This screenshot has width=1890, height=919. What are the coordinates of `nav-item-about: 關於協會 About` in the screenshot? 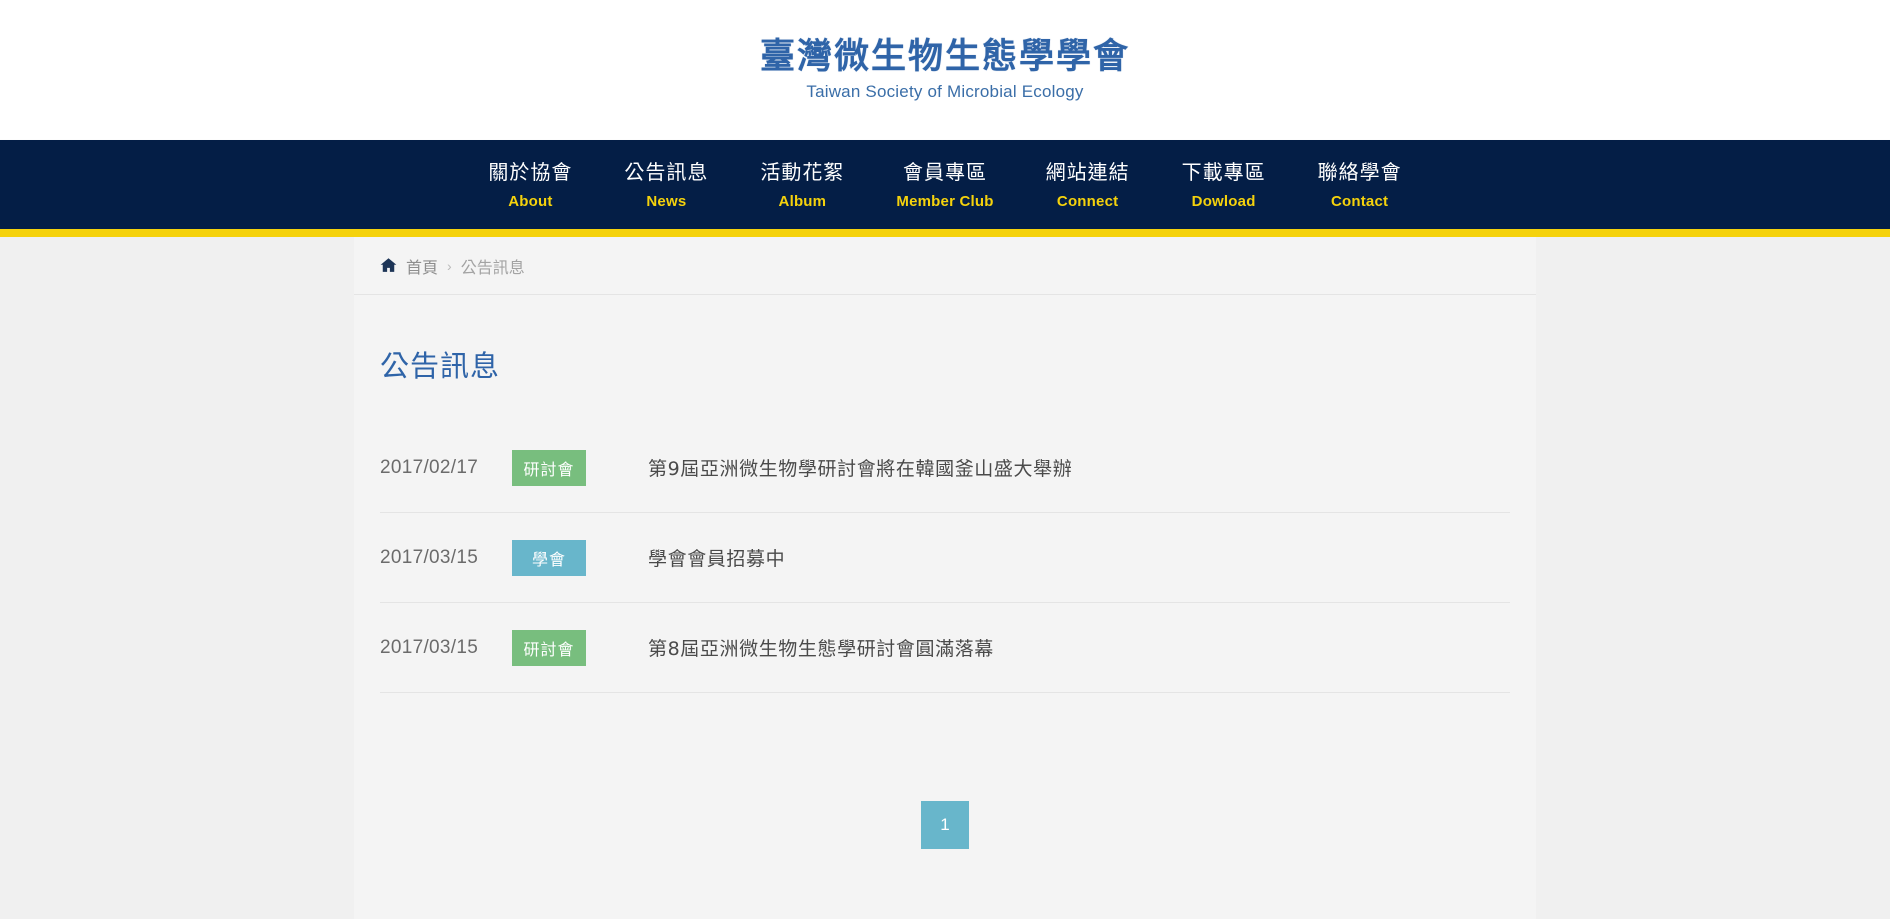 It's located at (530, 184).